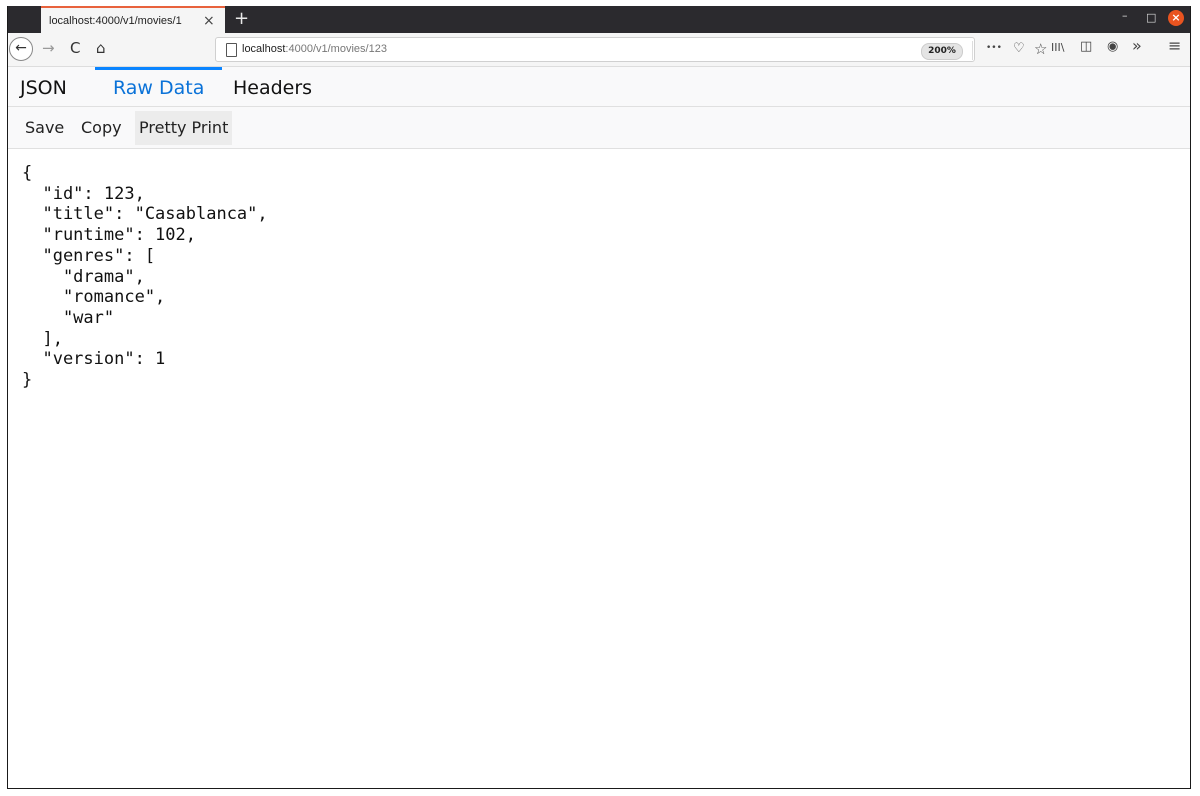 This screenshot has height=796, width=1200. I want to click on tab-close-icon: ×, so click(209, 21).